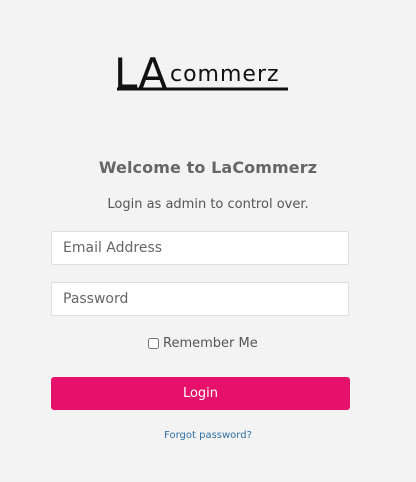 The width and height of the screenshot is (416, 482). I want to click on remember-me-control: Remember Me, so click(203, 343).